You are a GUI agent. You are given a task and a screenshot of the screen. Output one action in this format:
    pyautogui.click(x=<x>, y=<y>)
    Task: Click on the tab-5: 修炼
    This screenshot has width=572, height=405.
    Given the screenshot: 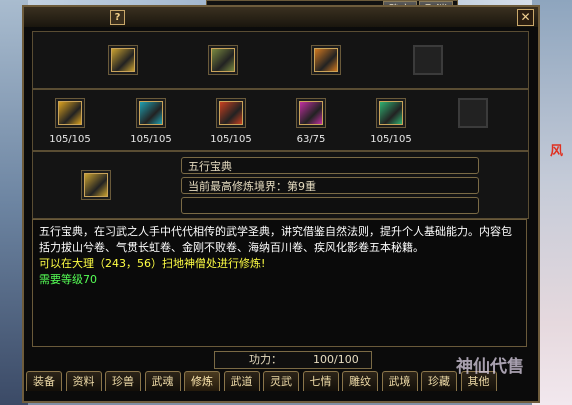 What is the action you would take?
    pyautogui.click(x=202, y=381)
    